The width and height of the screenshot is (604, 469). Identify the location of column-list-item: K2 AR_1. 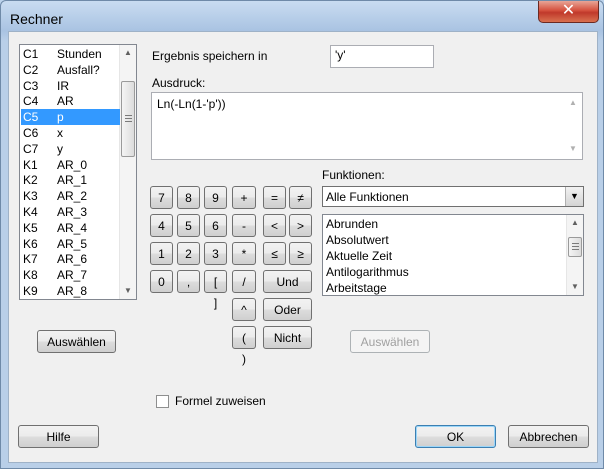
(70, 180).